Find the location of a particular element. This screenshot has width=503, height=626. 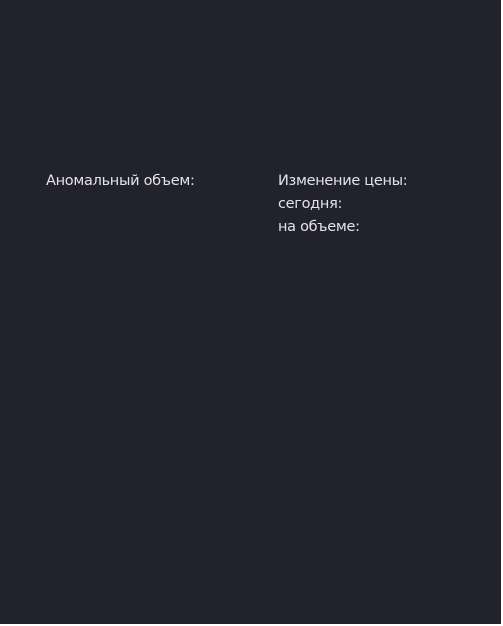

price-change-column: Изменение цены: сегодня: на объеме: is located at coordinates (343, 207).